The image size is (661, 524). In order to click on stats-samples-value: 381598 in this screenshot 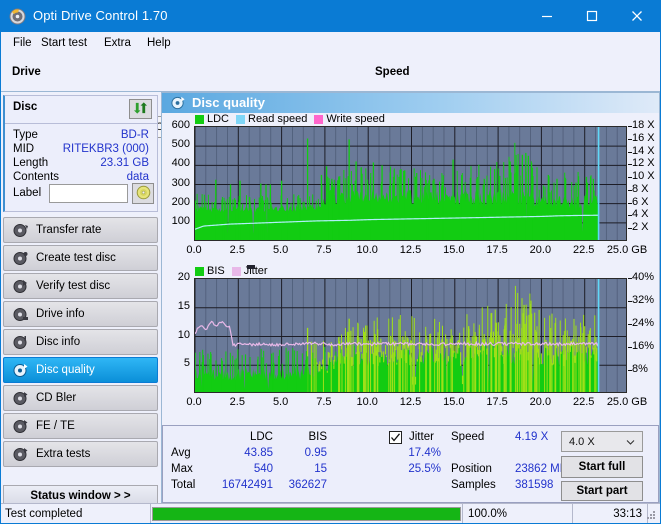, I will do `click(534, 485)`.